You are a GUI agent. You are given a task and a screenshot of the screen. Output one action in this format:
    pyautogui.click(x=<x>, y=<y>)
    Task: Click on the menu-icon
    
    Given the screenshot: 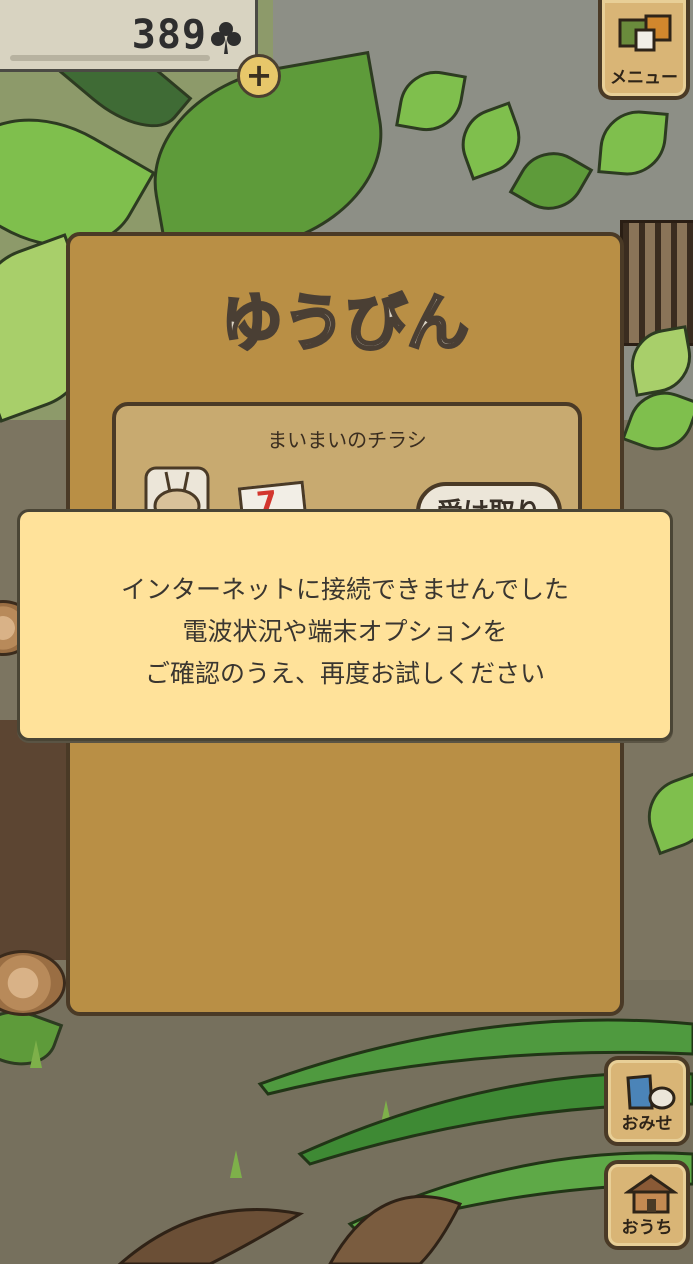 What is the action you would take?
    pyautogui.click(x=645, y=33)
    